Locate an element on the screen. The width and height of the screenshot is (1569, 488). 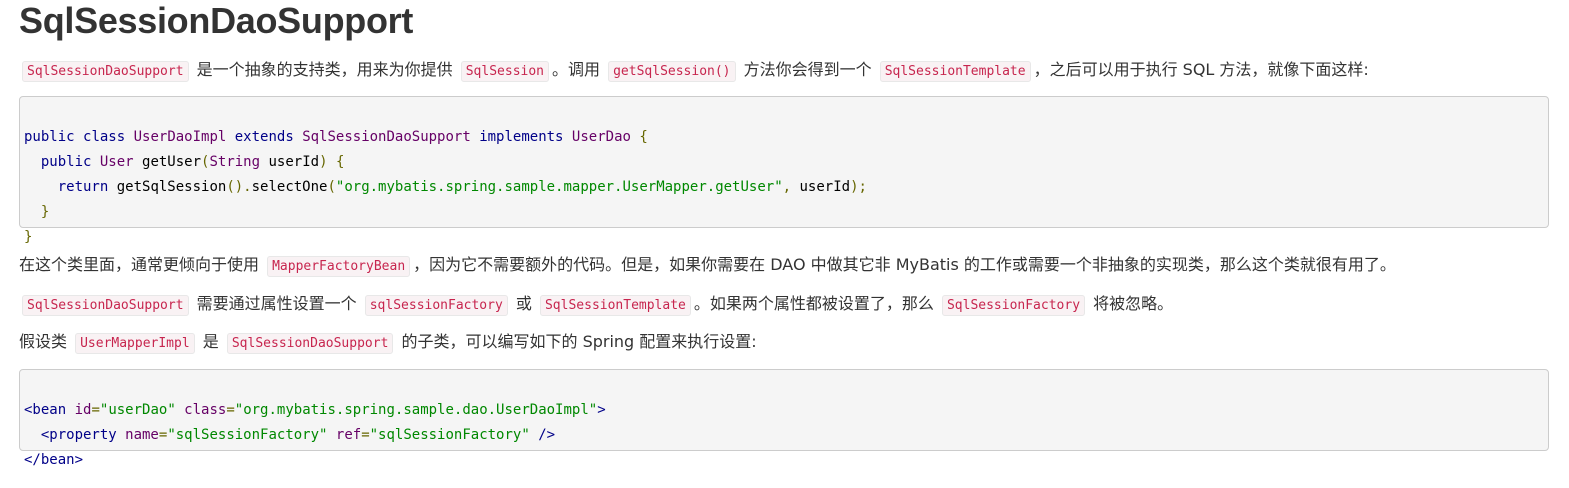
code-token: ( is located at coordinates (331, 187).